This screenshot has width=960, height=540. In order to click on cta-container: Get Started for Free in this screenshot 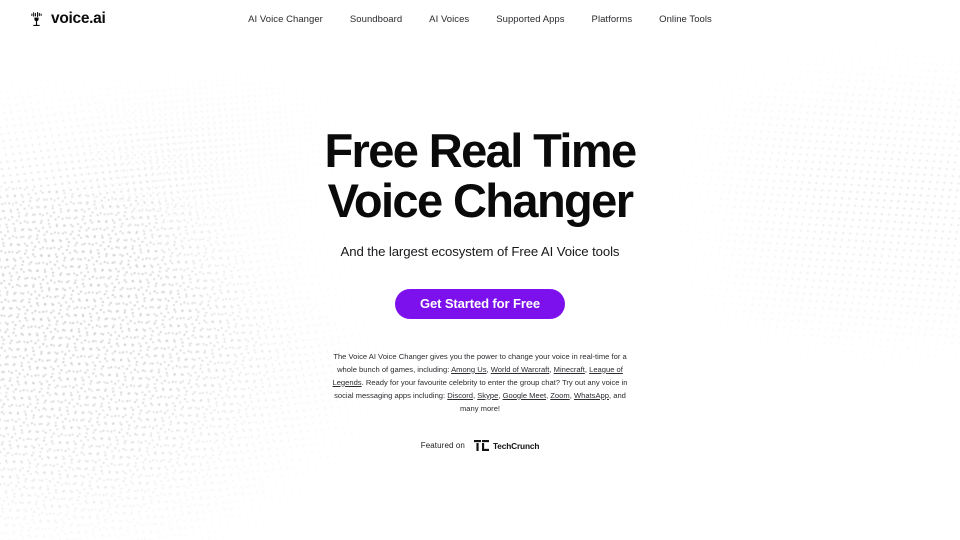, I will do `click(480, 303)`.